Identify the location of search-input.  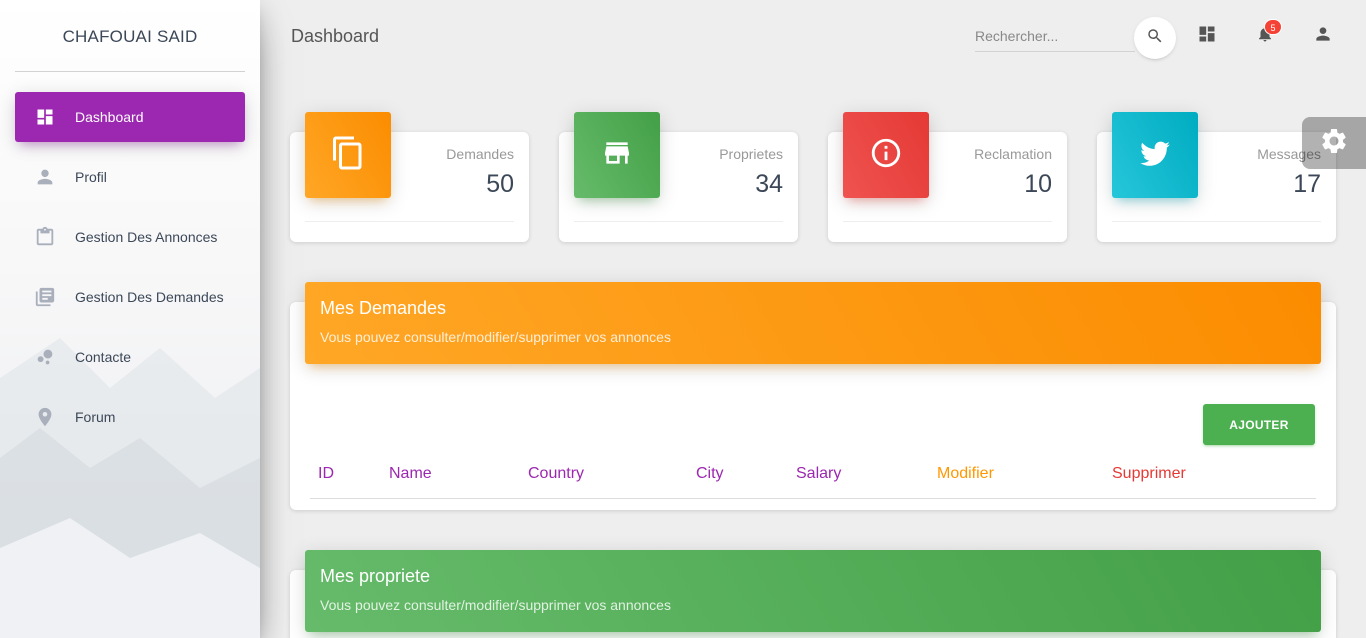
(1055, 36).